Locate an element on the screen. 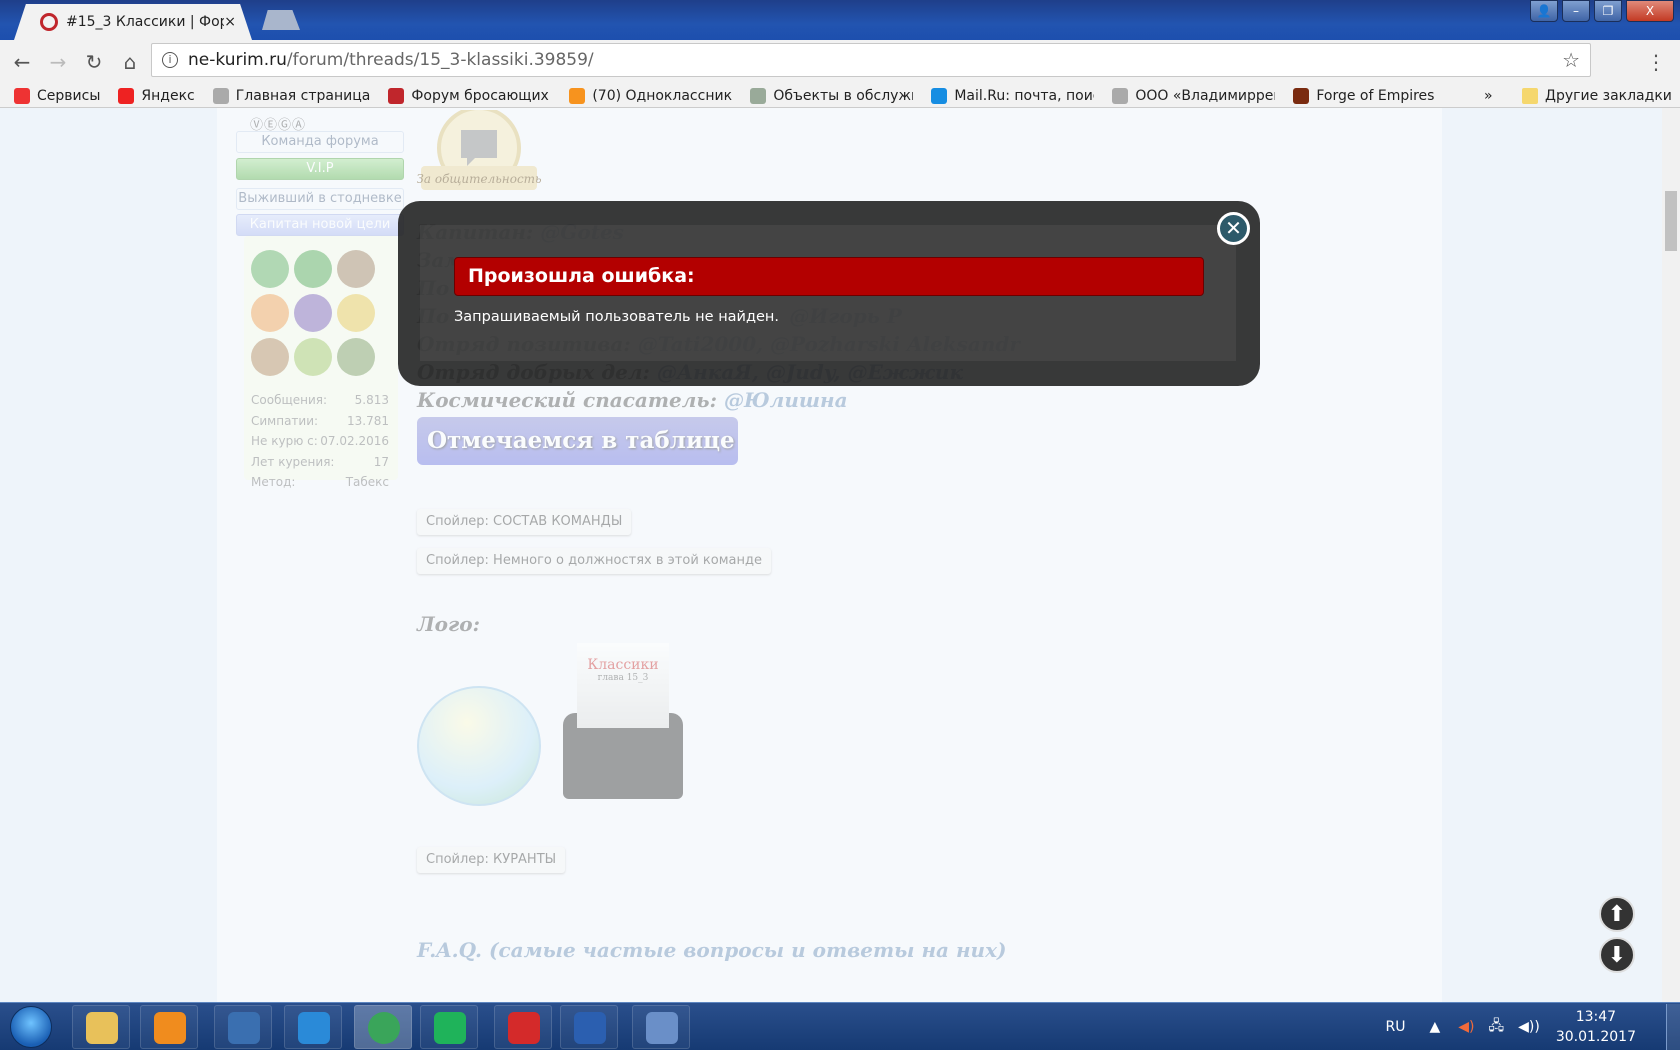  home-icon: ⌂ is located at coordinates (130, 62).